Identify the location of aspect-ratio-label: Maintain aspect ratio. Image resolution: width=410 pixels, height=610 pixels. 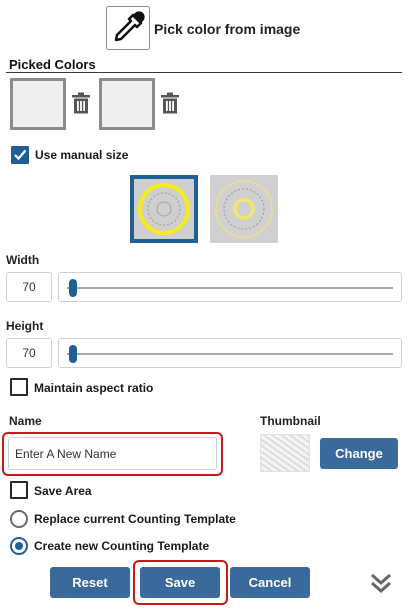
(94, 388).